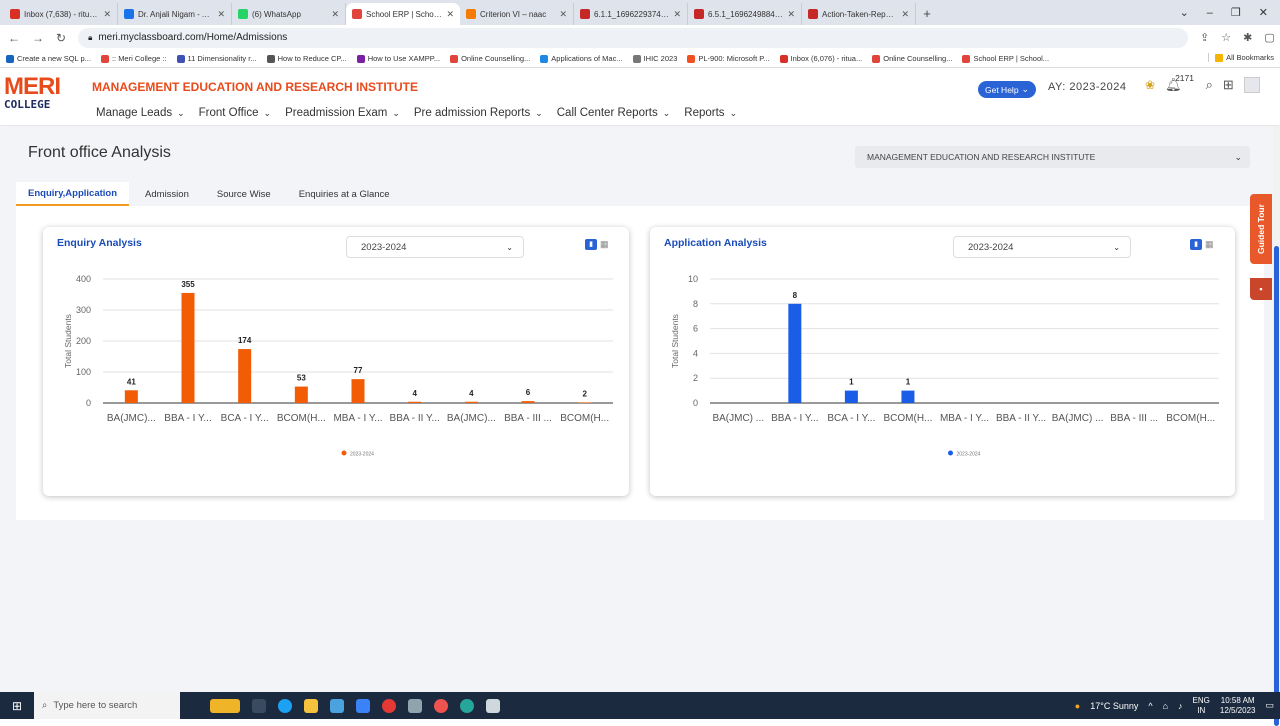  I want to click on guided-tour-button: Guided Tour, so click(1261, 229).